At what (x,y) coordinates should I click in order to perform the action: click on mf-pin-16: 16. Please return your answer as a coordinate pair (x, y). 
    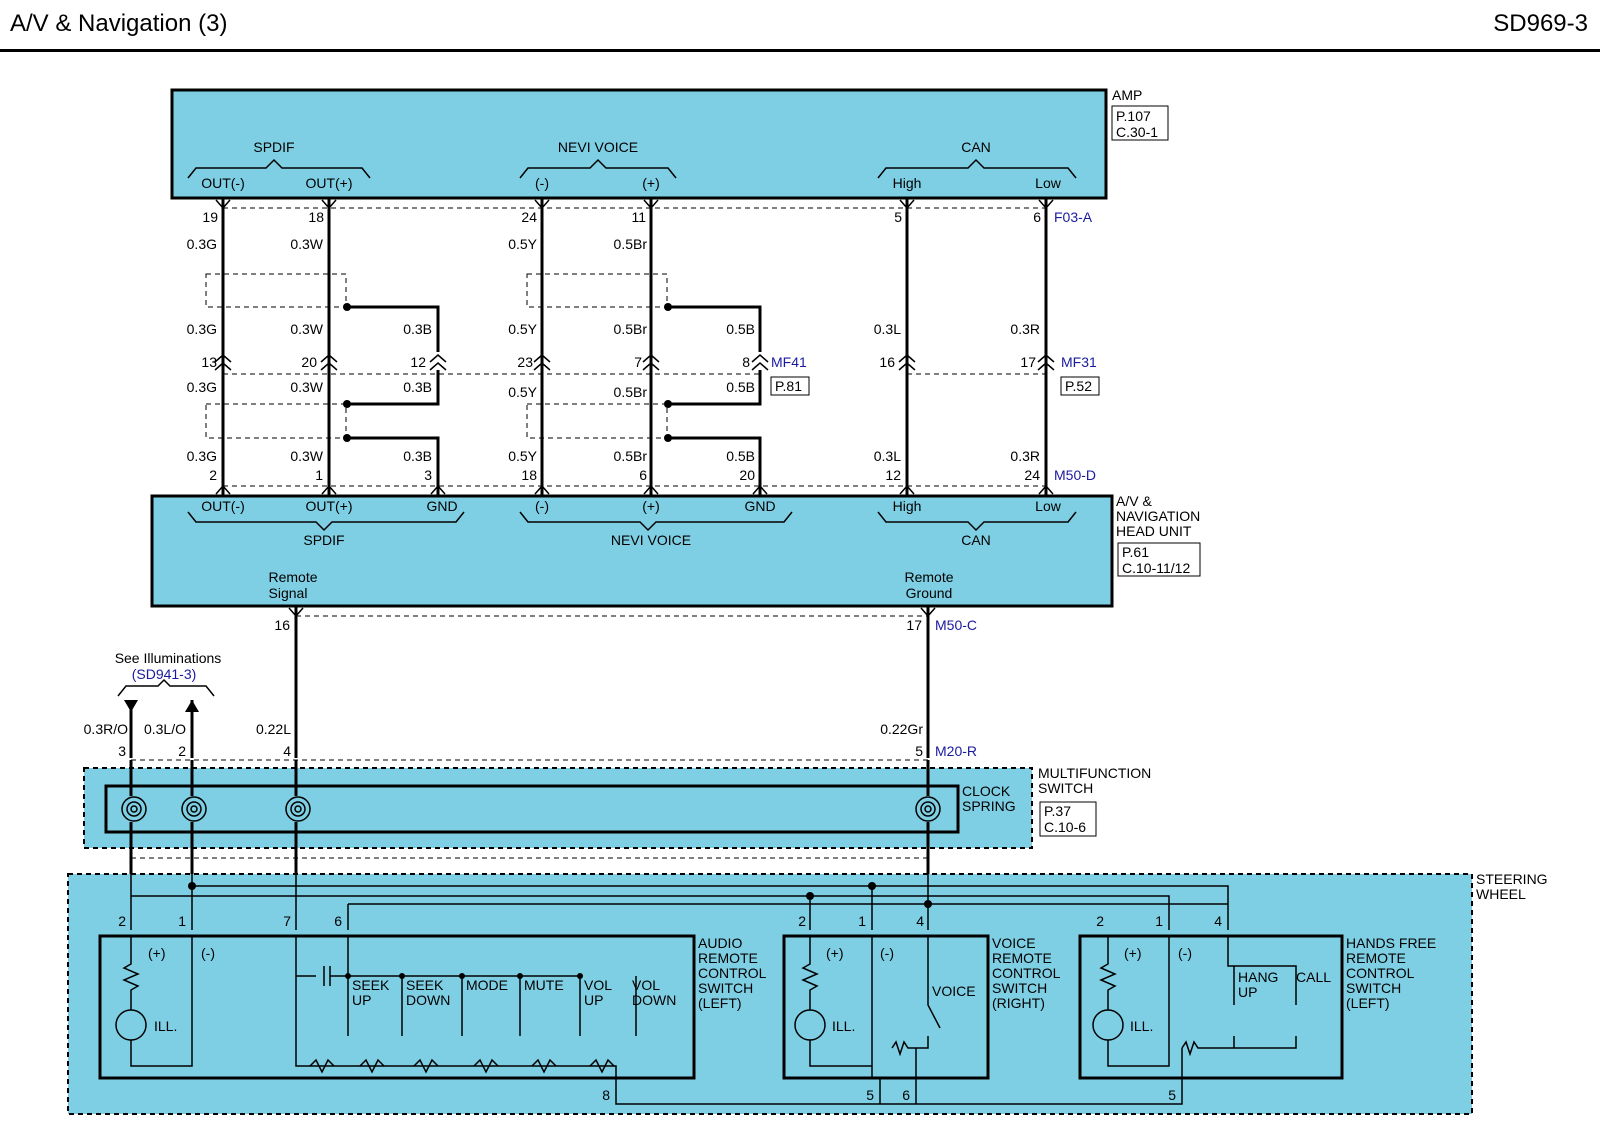
    Looking at the image, I should click on (887, 362).